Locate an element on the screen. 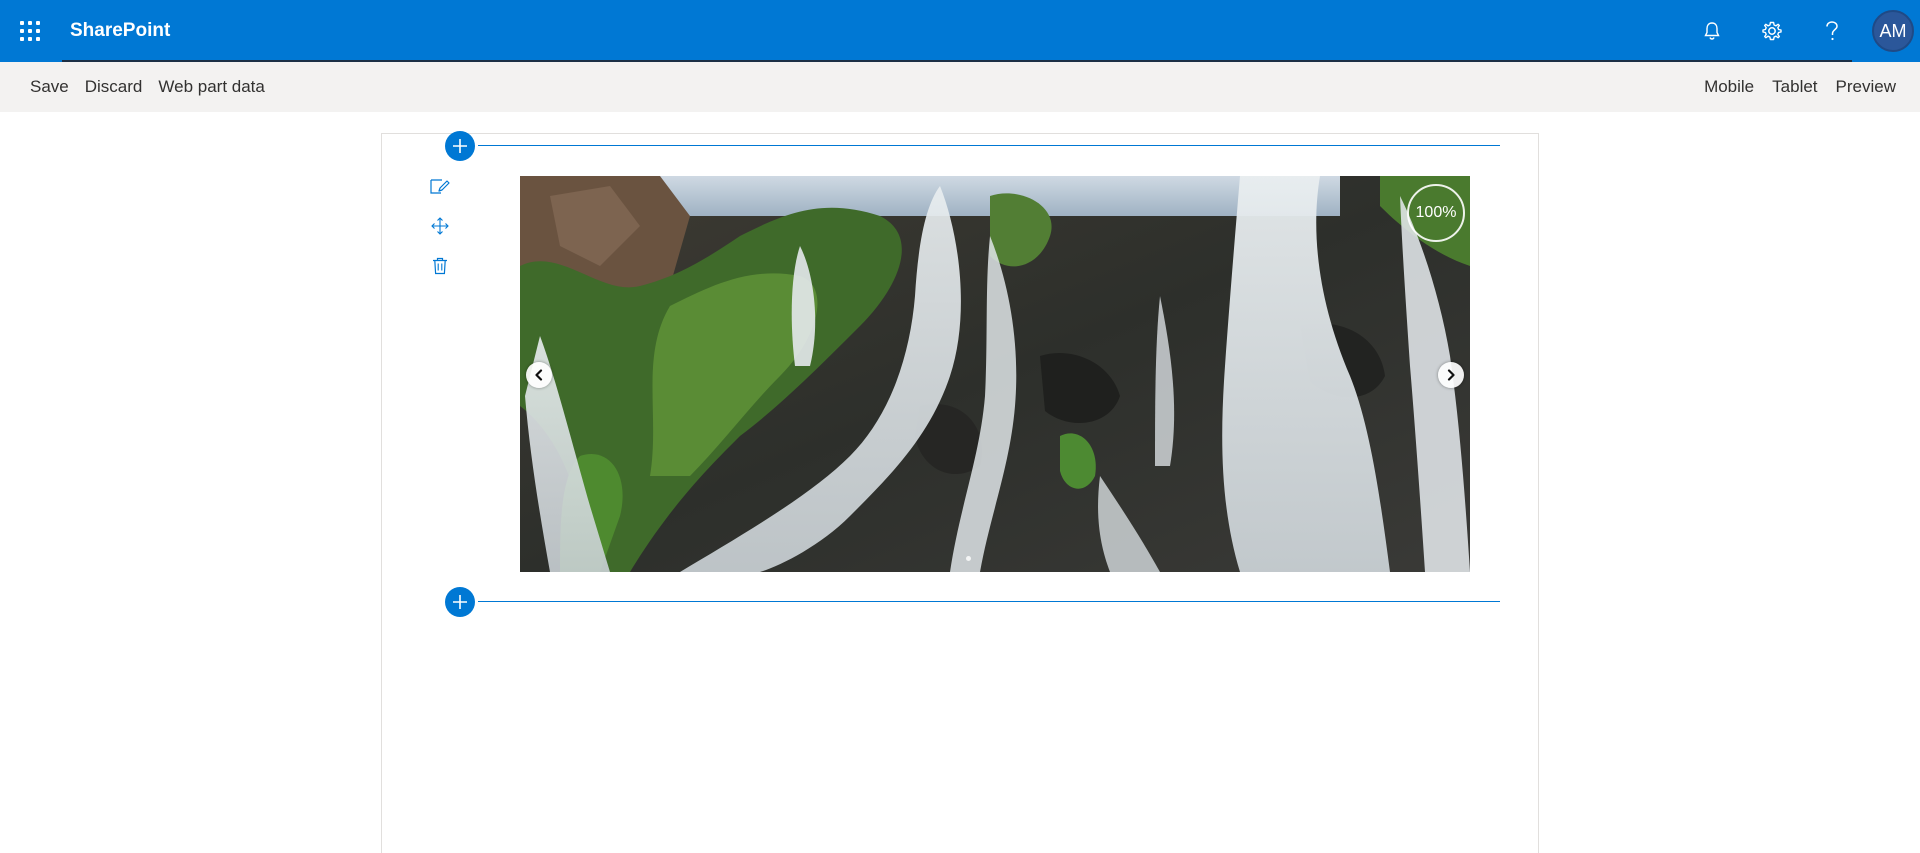 The width and height of the screenshot is (1920, 853). delete-icon is located at coordinates (440, 266).